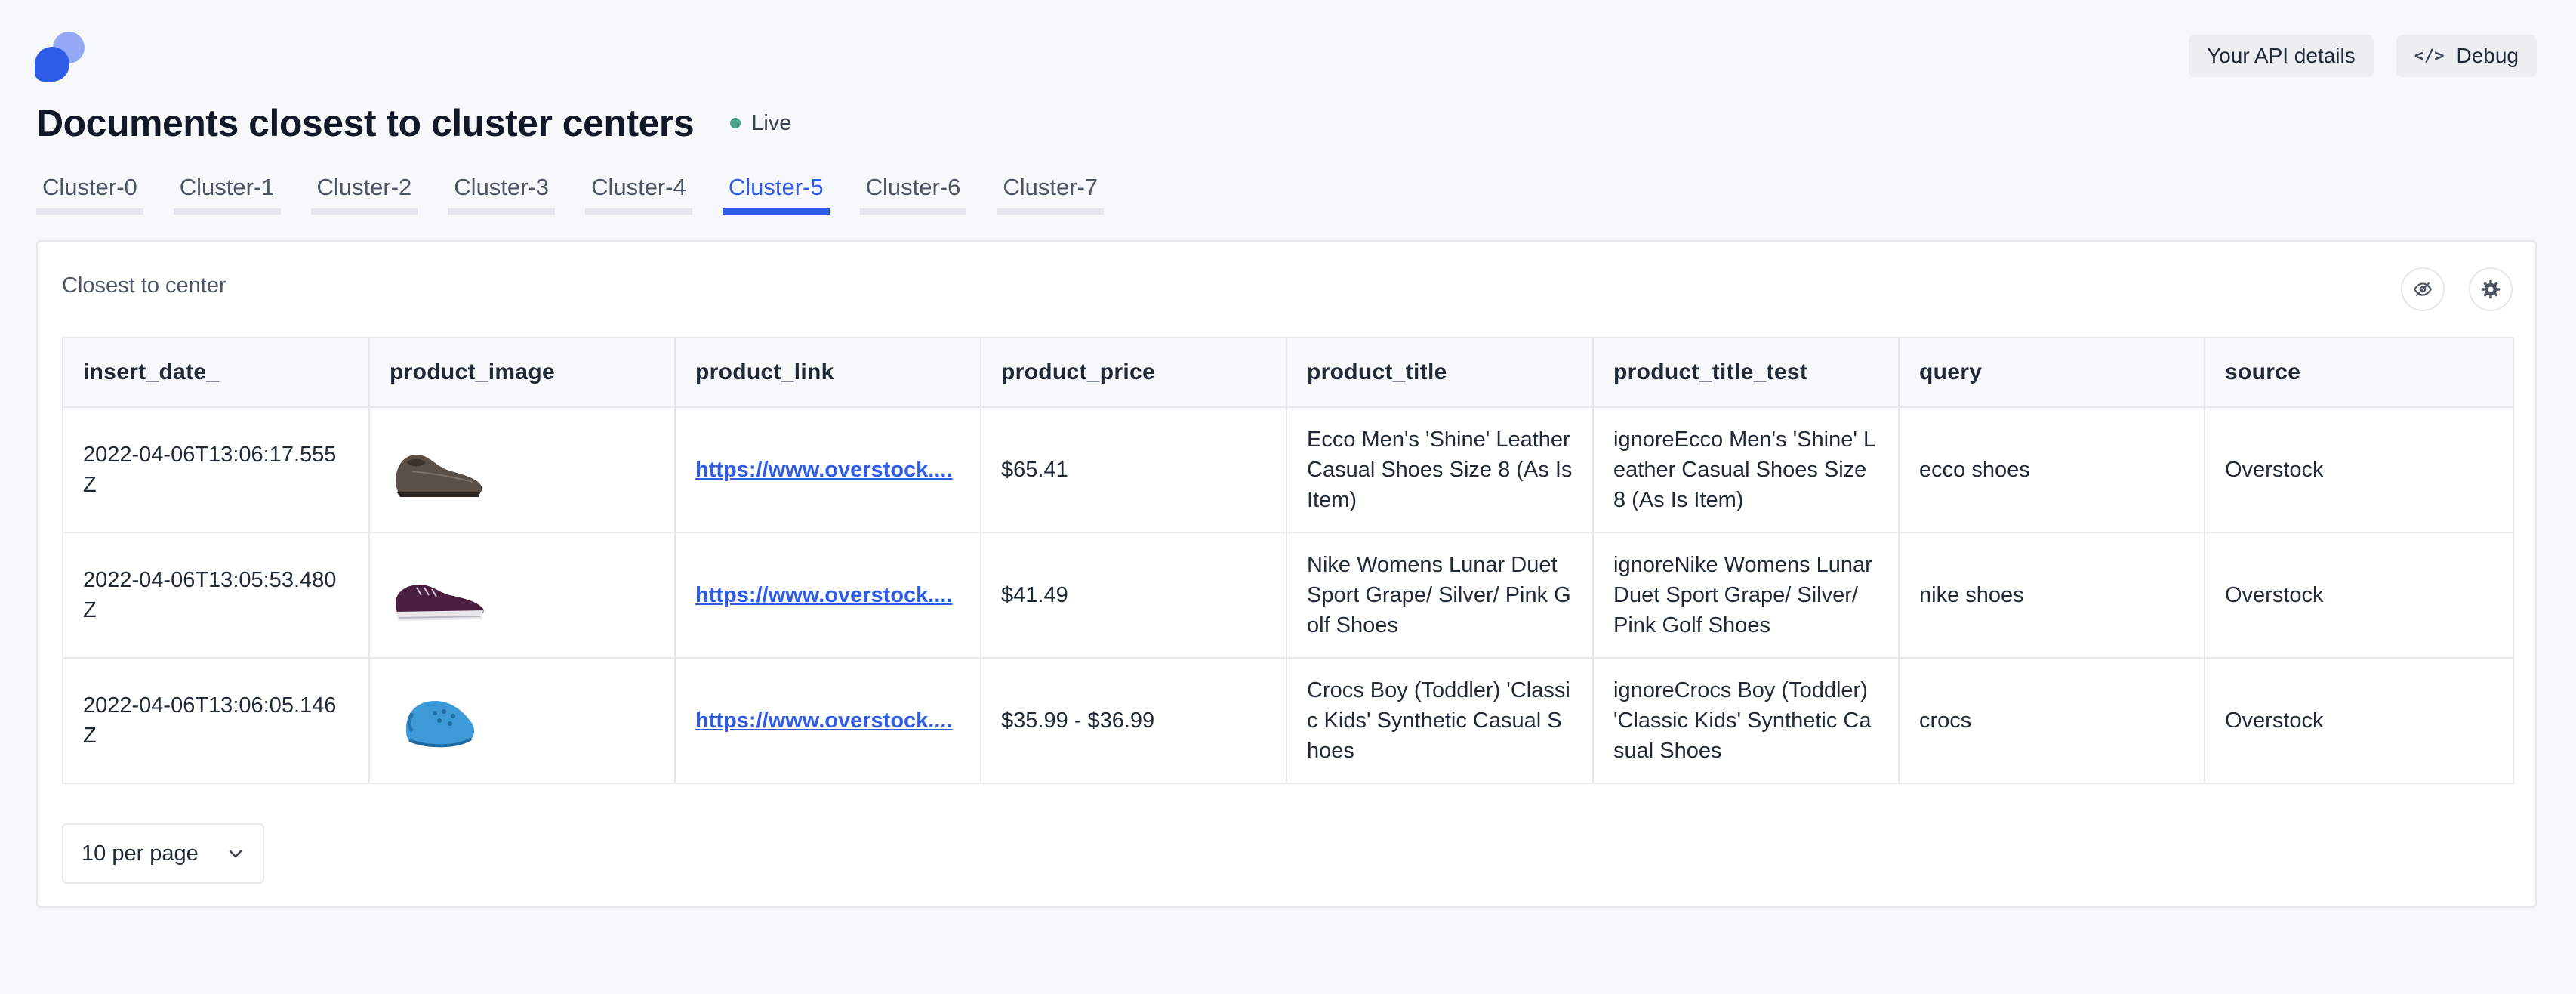 Image resolution: width=2576 pixels, height=994 pixels. What do you see at coordinates (2051, 373) in the screenshot?
I see `column-header-query: query` at bounding box center [2051, 373].